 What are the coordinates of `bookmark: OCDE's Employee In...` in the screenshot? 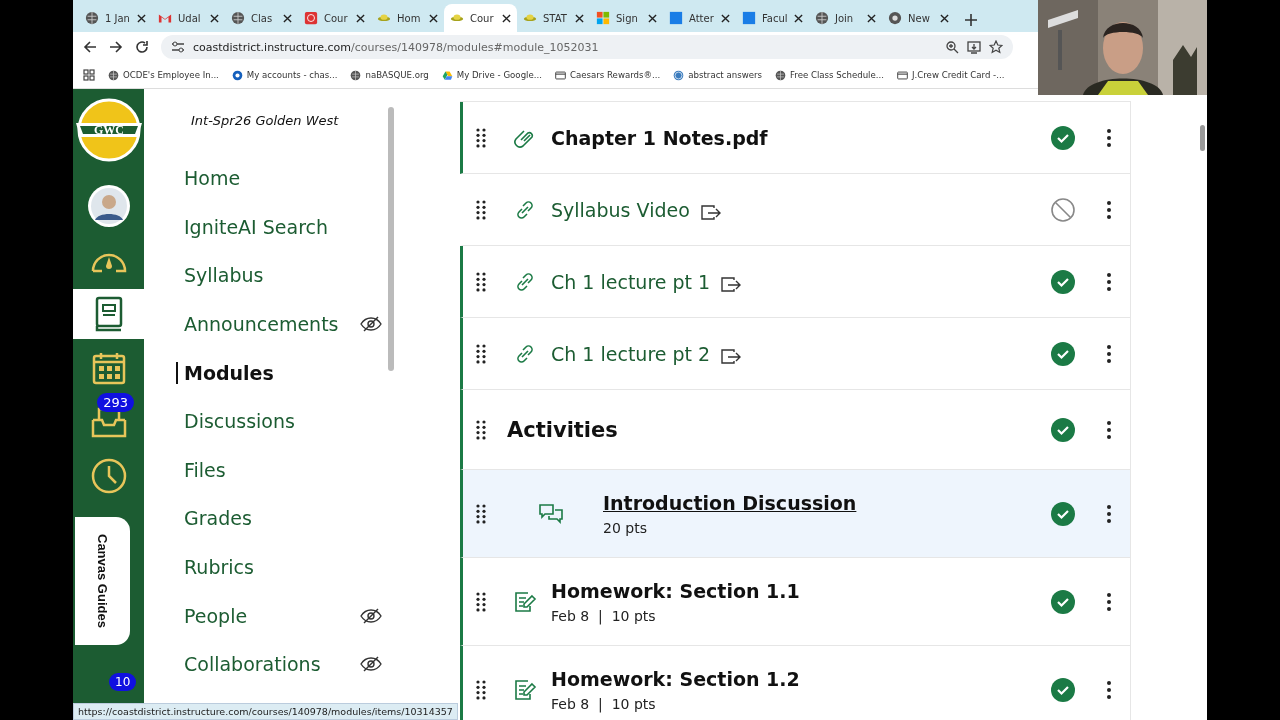 It's located at (163, 75).